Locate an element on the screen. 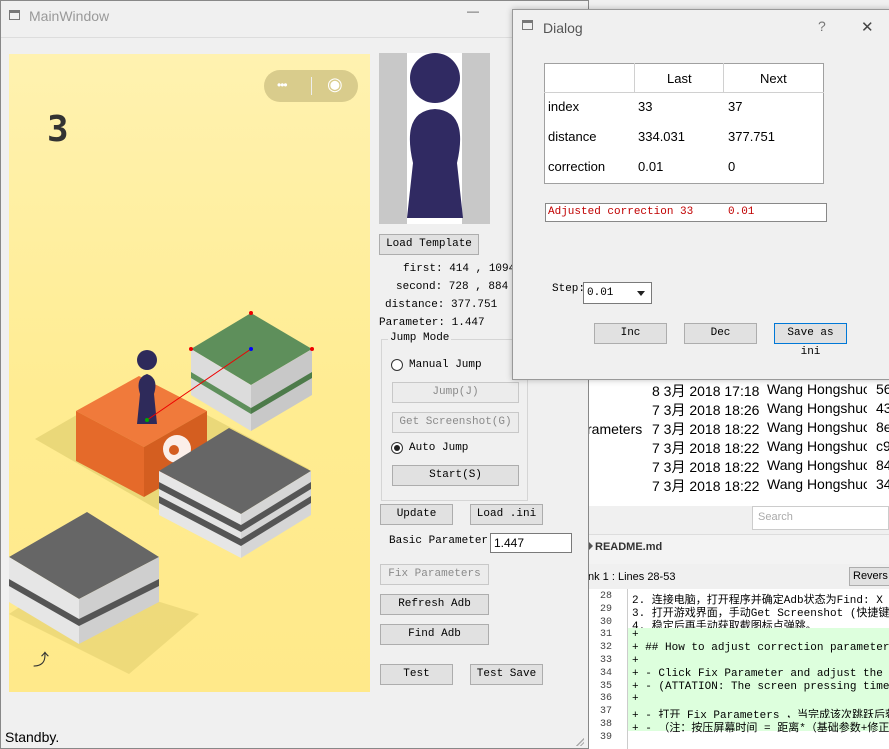 The height and width of the screenshot is (749, 889). parameter-label: Parameter: 1.447 is located at coordinates (432, 323).